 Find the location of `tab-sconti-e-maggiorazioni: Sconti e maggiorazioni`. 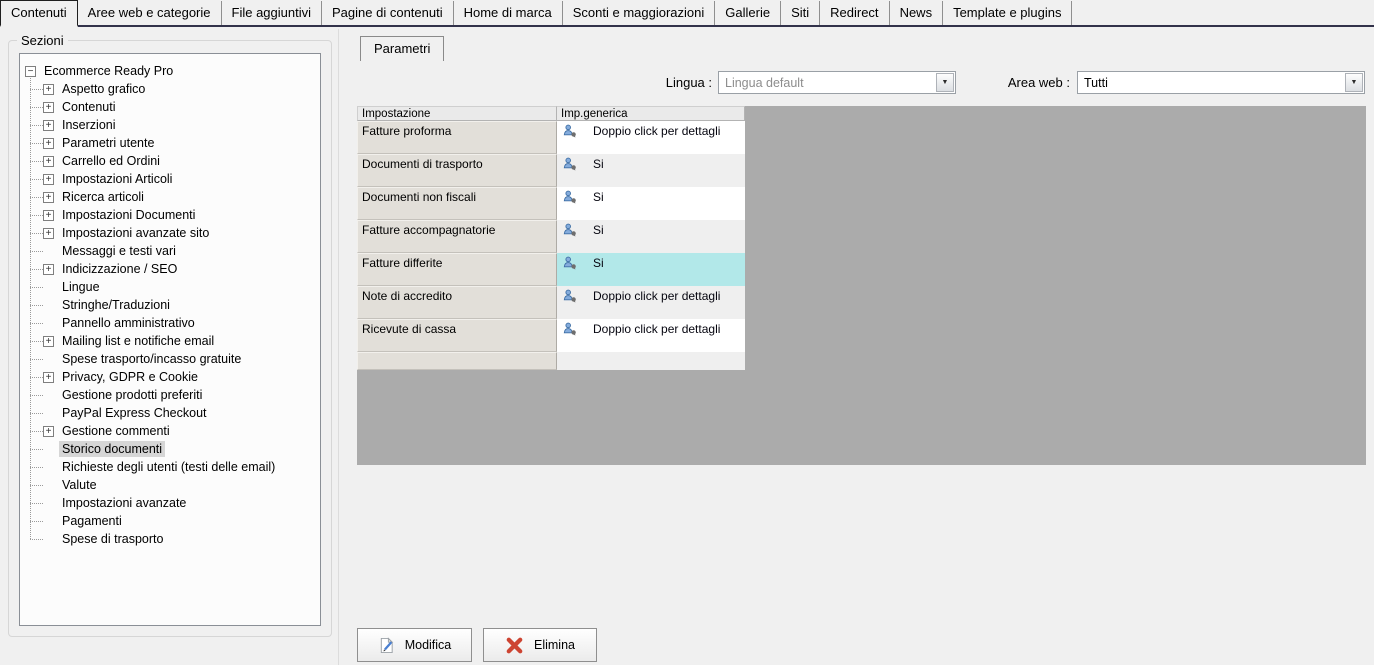

tab-sconti-e-maggiorazioni: Sconti e maggiorazioni is located at coordinates (639, 13).